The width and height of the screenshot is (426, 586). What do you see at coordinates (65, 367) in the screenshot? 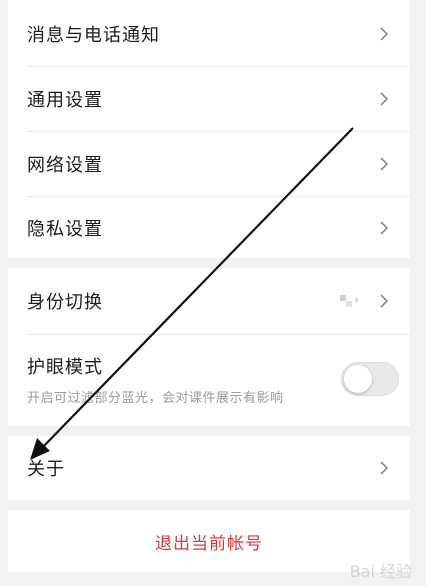
I see `settings-item-label: 护眼模式` at bounding box center [65, 367].